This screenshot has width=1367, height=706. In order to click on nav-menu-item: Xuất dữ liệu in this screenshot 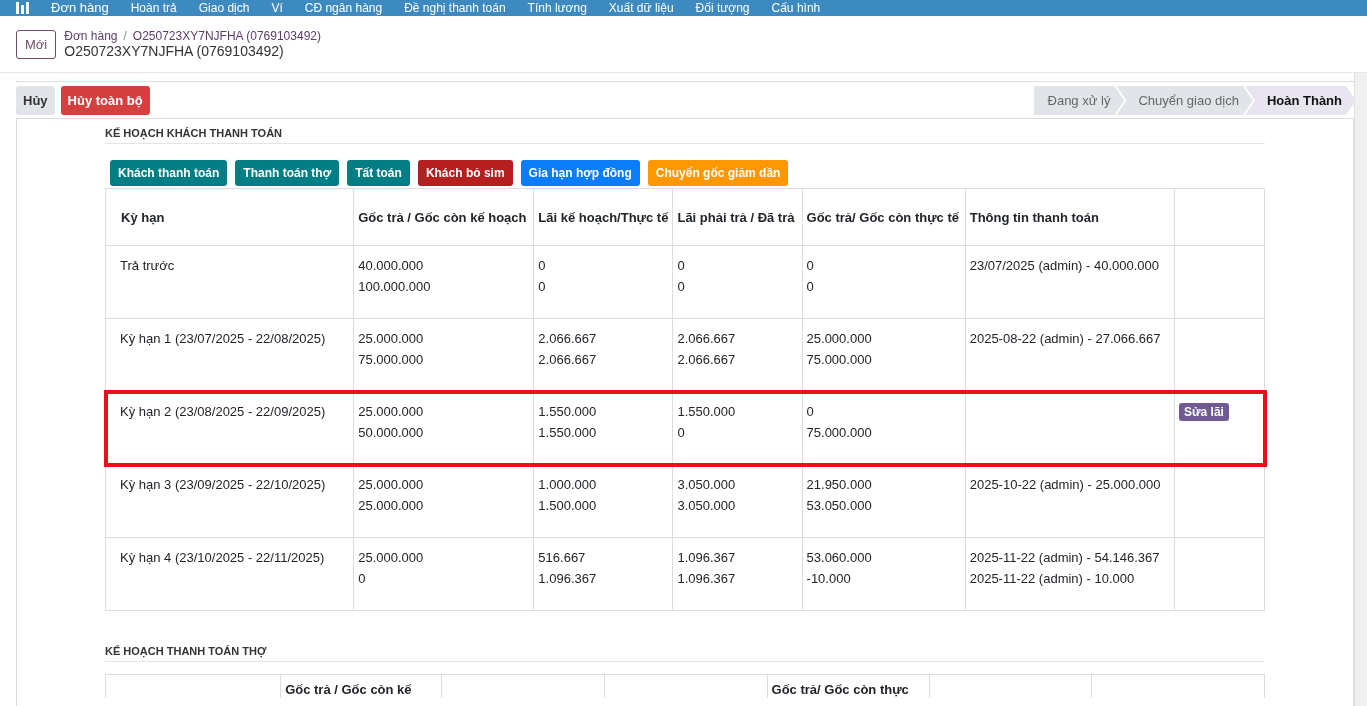, I will do `click(641, 8)`.